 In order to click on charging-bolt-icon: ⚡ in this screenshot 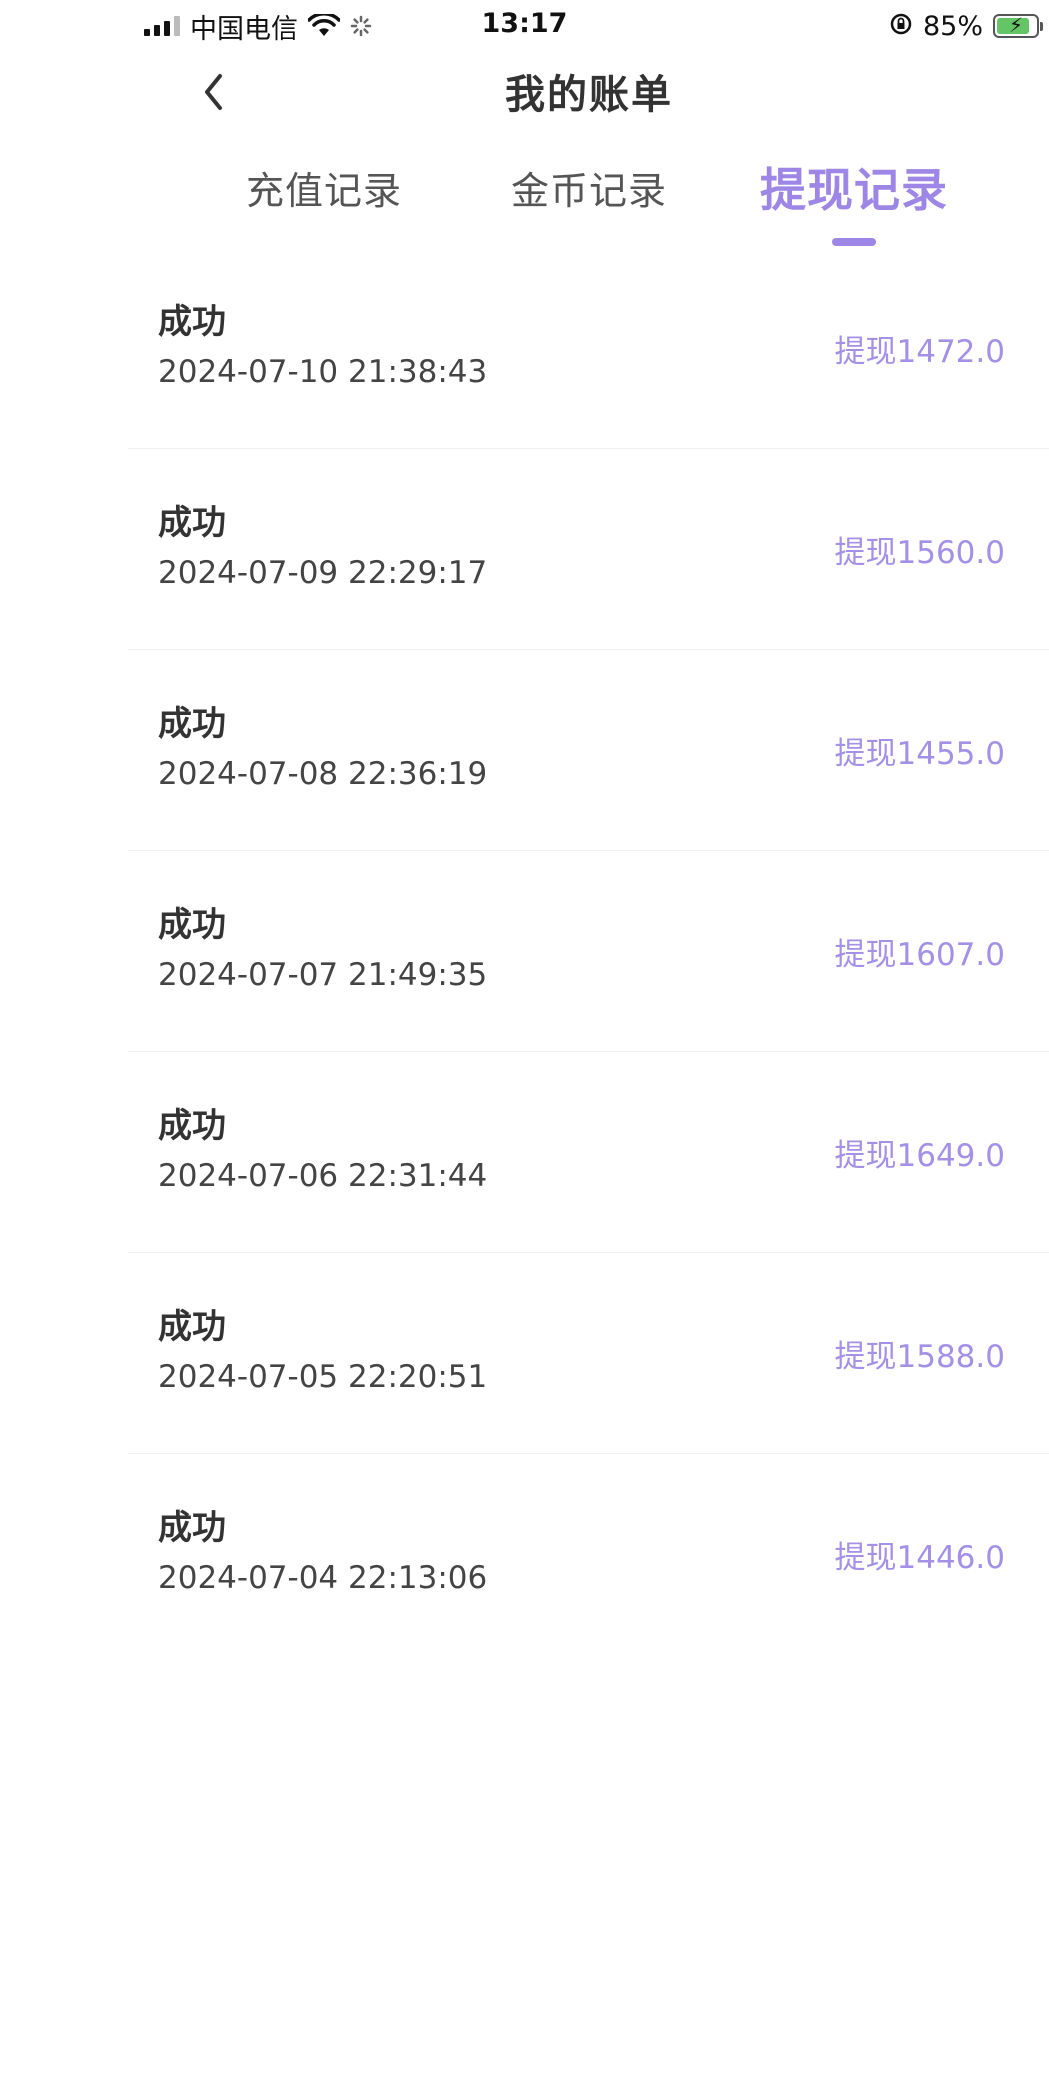, I will do `click(1016, 25)`.